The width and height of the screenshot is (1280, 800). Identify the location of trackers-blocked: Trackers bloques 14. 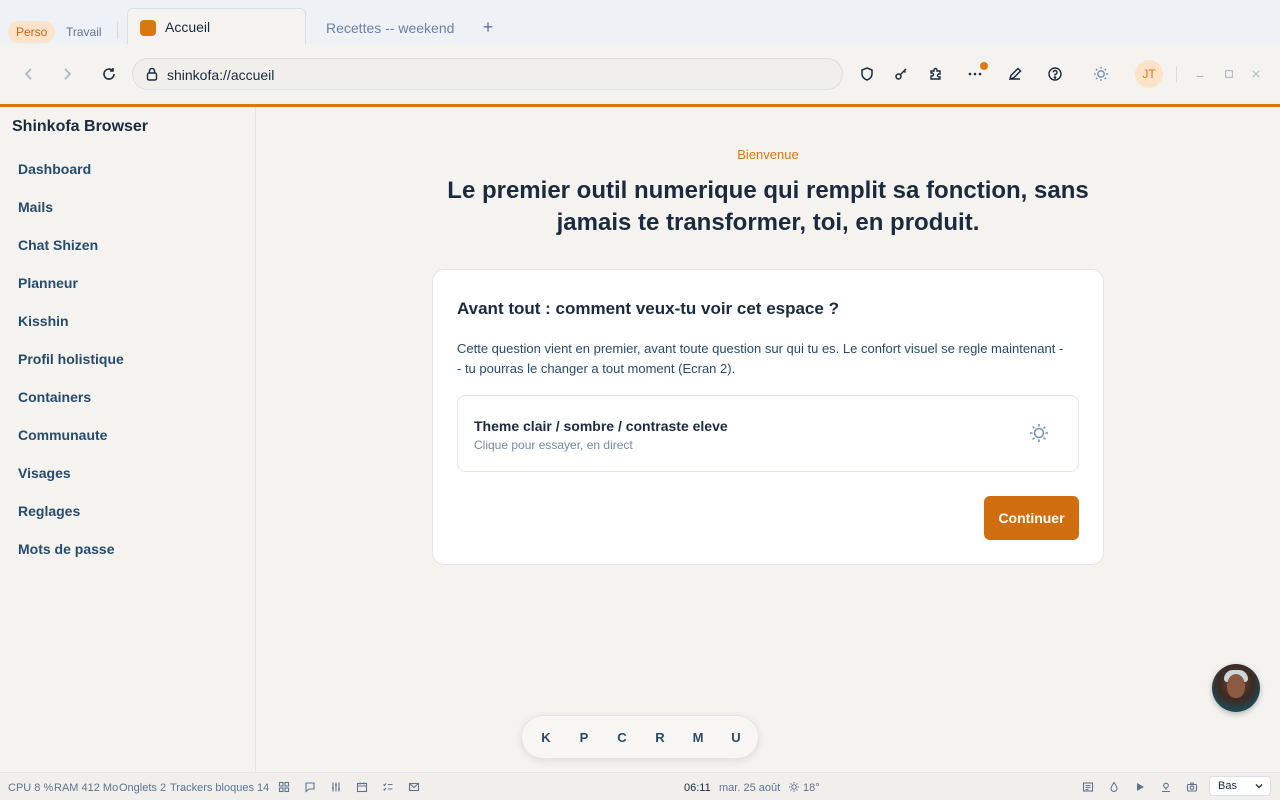
(220, 788).